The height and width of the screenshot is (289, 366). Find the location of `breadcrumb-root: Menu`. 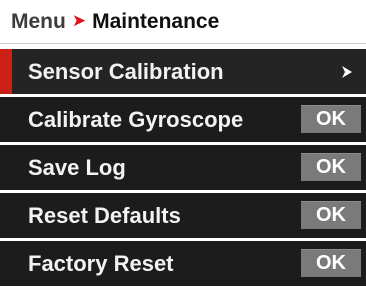

breadcrumb-root: Menu is located at coordinates (38, 22).